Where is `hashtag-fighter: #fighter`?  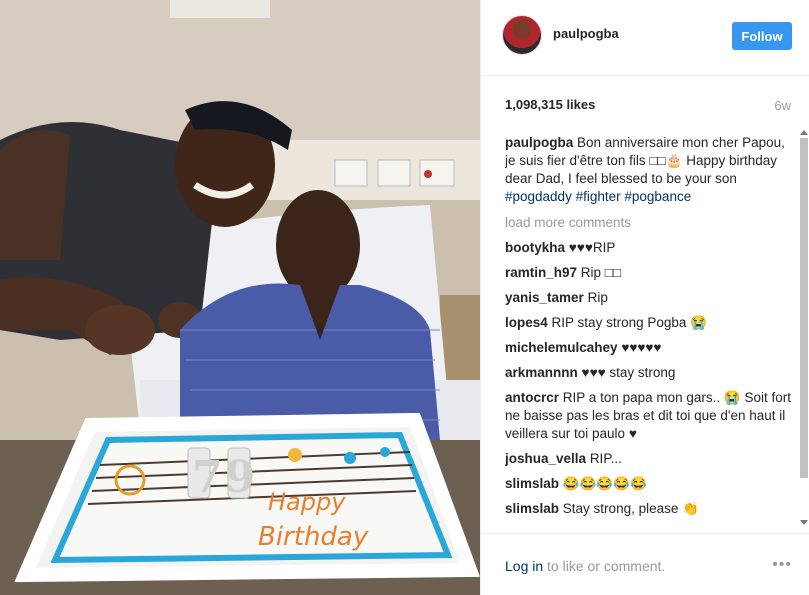 hashtag-fighter: #fighter is located at coordinates (598, 196).